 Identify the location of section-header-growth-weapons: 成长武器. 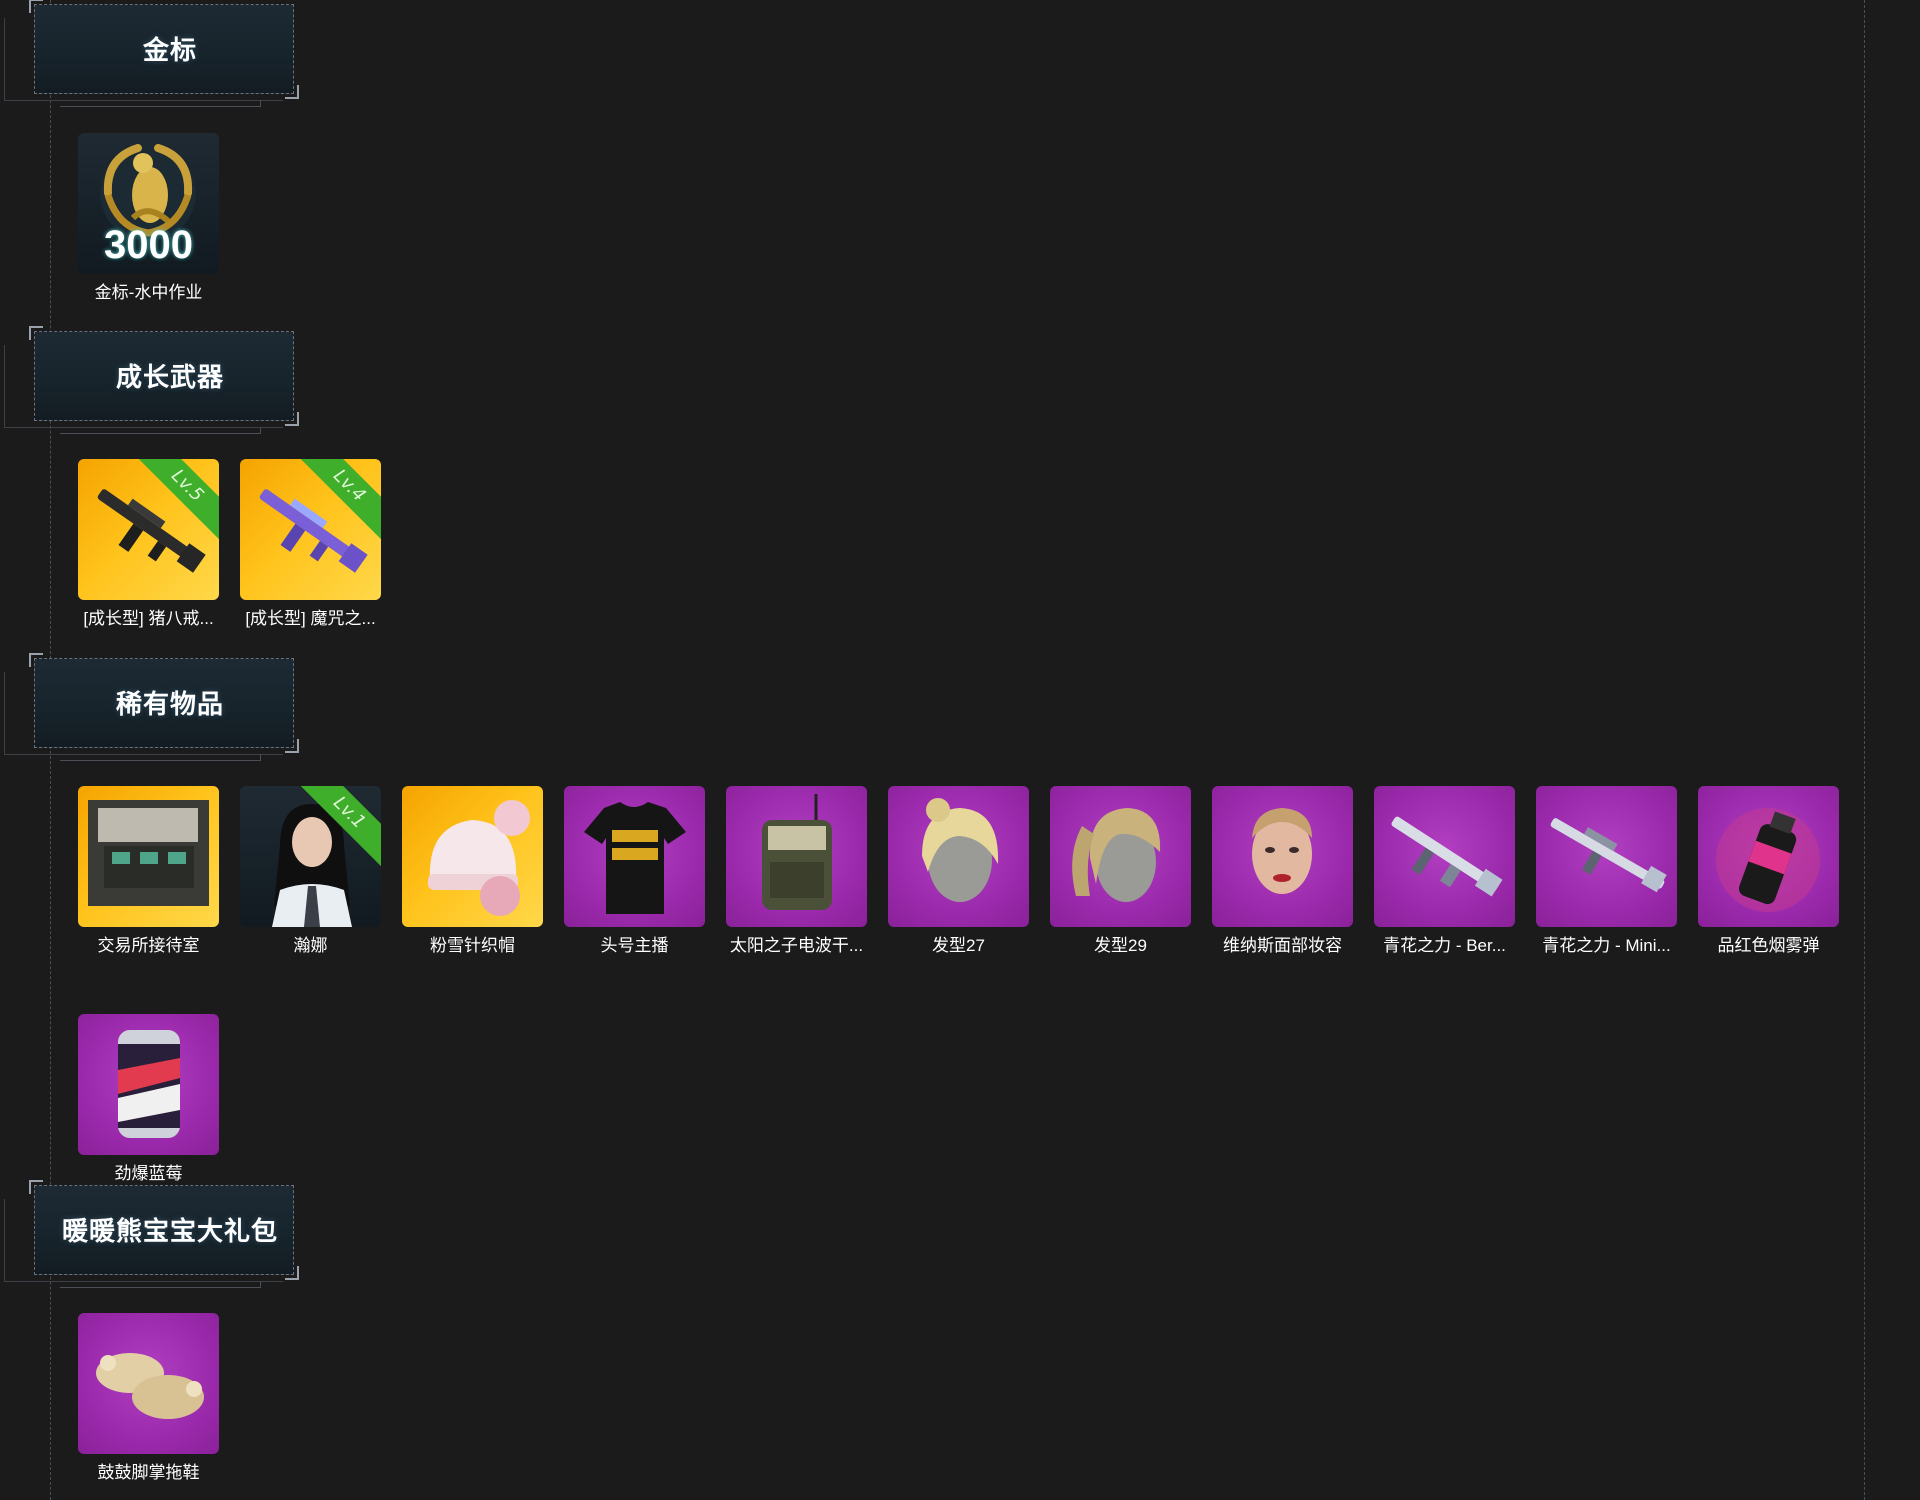
(150, 381).